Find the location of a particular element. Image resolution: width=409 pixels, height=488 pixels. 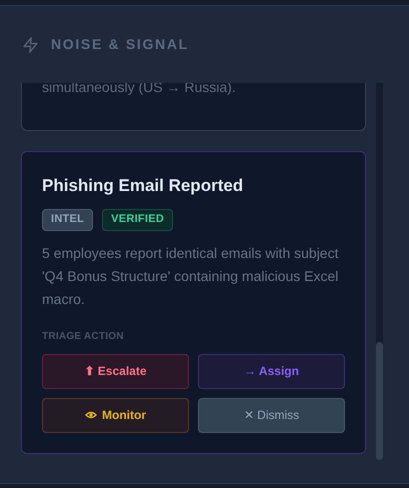

lightning-icon is located at coordinates (30, 45).